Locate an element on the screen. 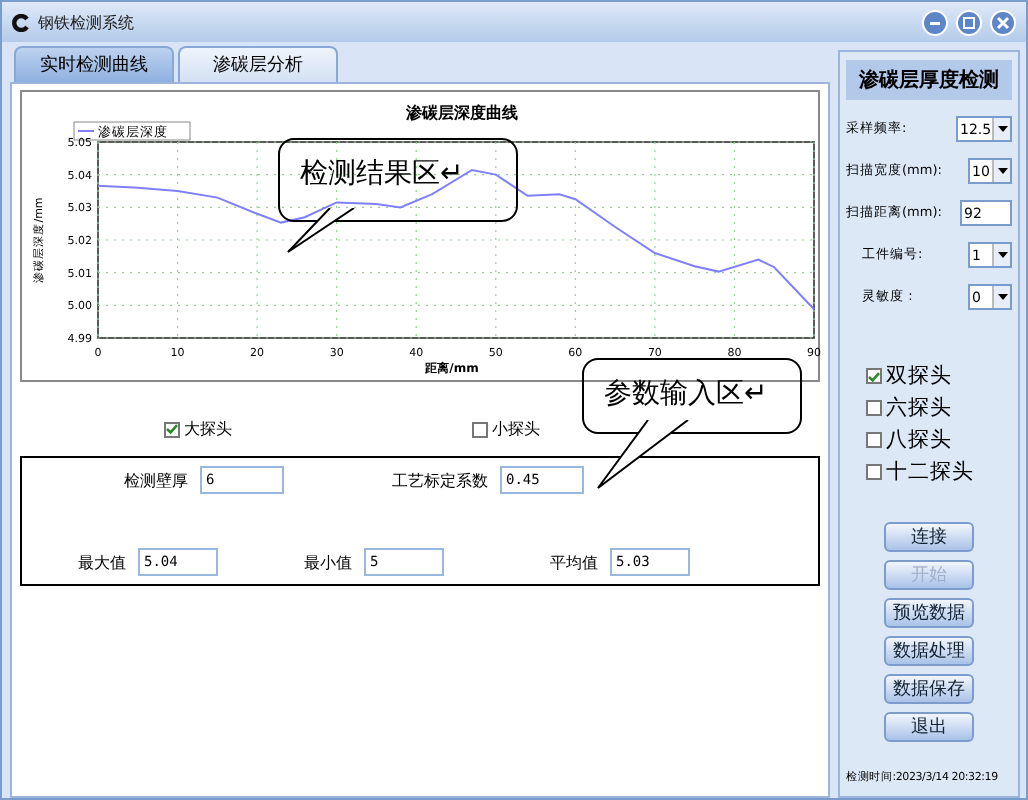  field-label: 检测壁厚 is located at coordinates (155, 480).